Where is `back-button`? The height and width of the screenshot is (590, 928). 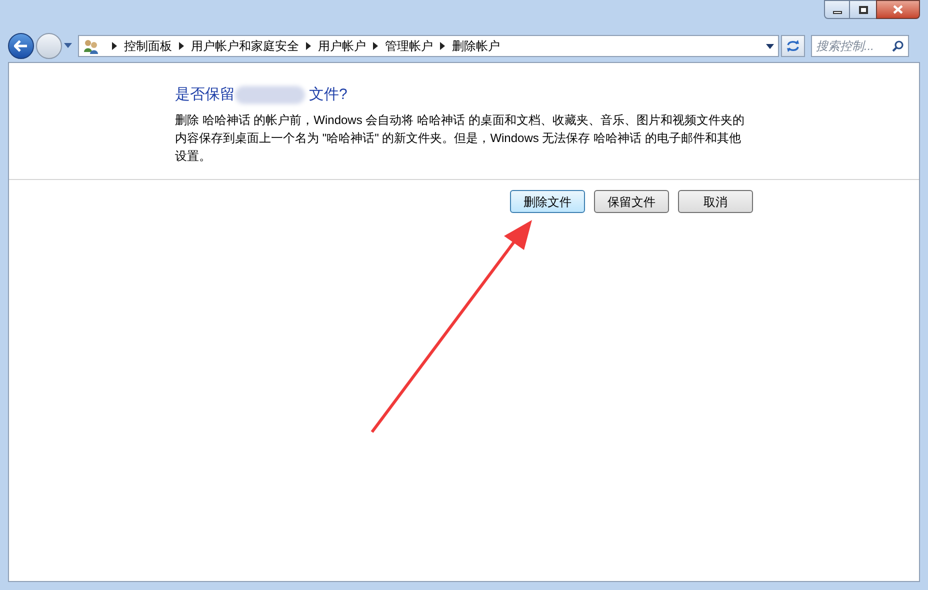 back-button is located at coordinates (21, 46).